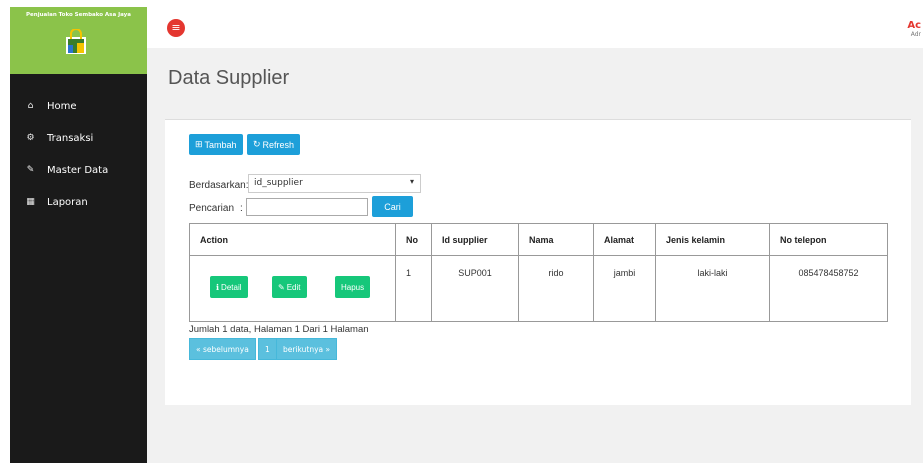 The image size is (923, 463). I want to click on prev-page-button: « sebelumnya, so click(222, 349).